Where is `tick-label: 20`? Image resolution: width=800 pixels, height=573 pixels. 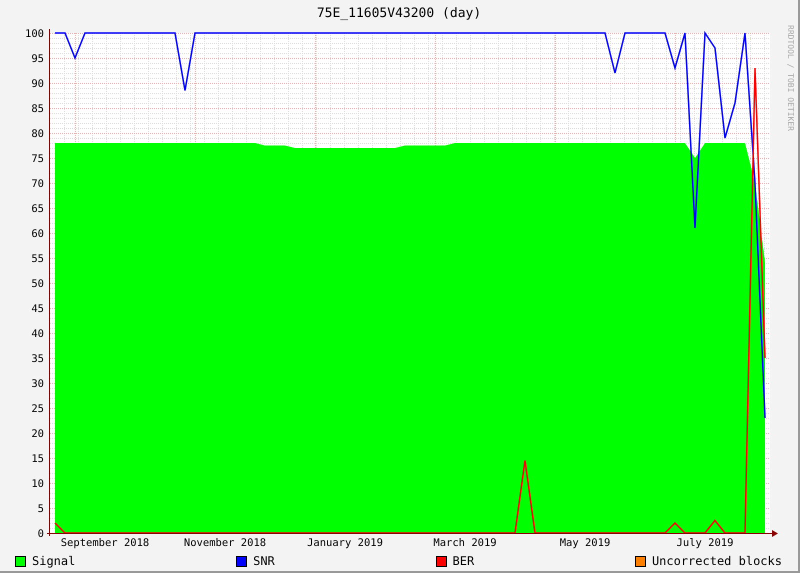
tick-label: 20 is located at coordinates (37, 434).